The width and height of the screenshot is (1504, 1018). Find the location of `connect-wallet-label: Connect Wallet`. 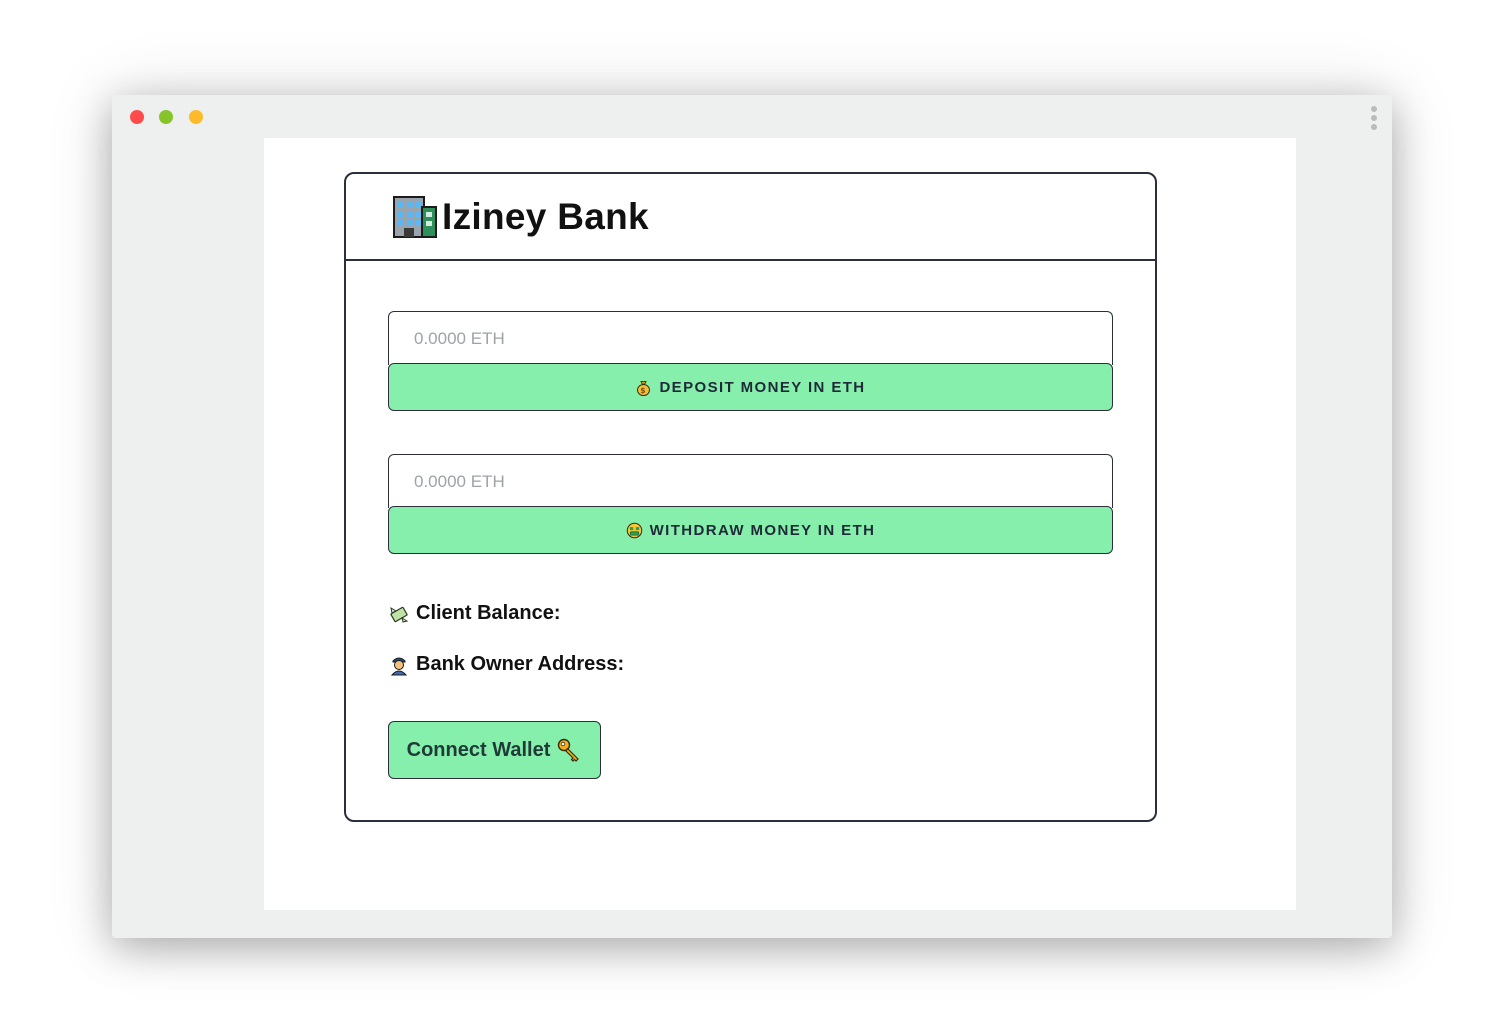

connect-wallet-label: Connect Wallet is located at coordinates (478, 749).